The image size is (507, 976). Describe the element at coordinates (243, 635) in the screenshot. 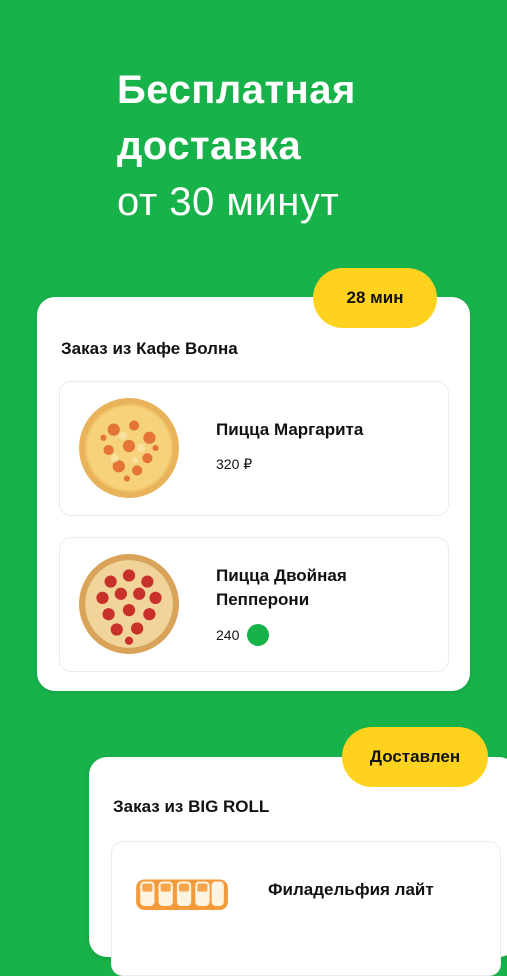

I see `item-price: 240` at that location.